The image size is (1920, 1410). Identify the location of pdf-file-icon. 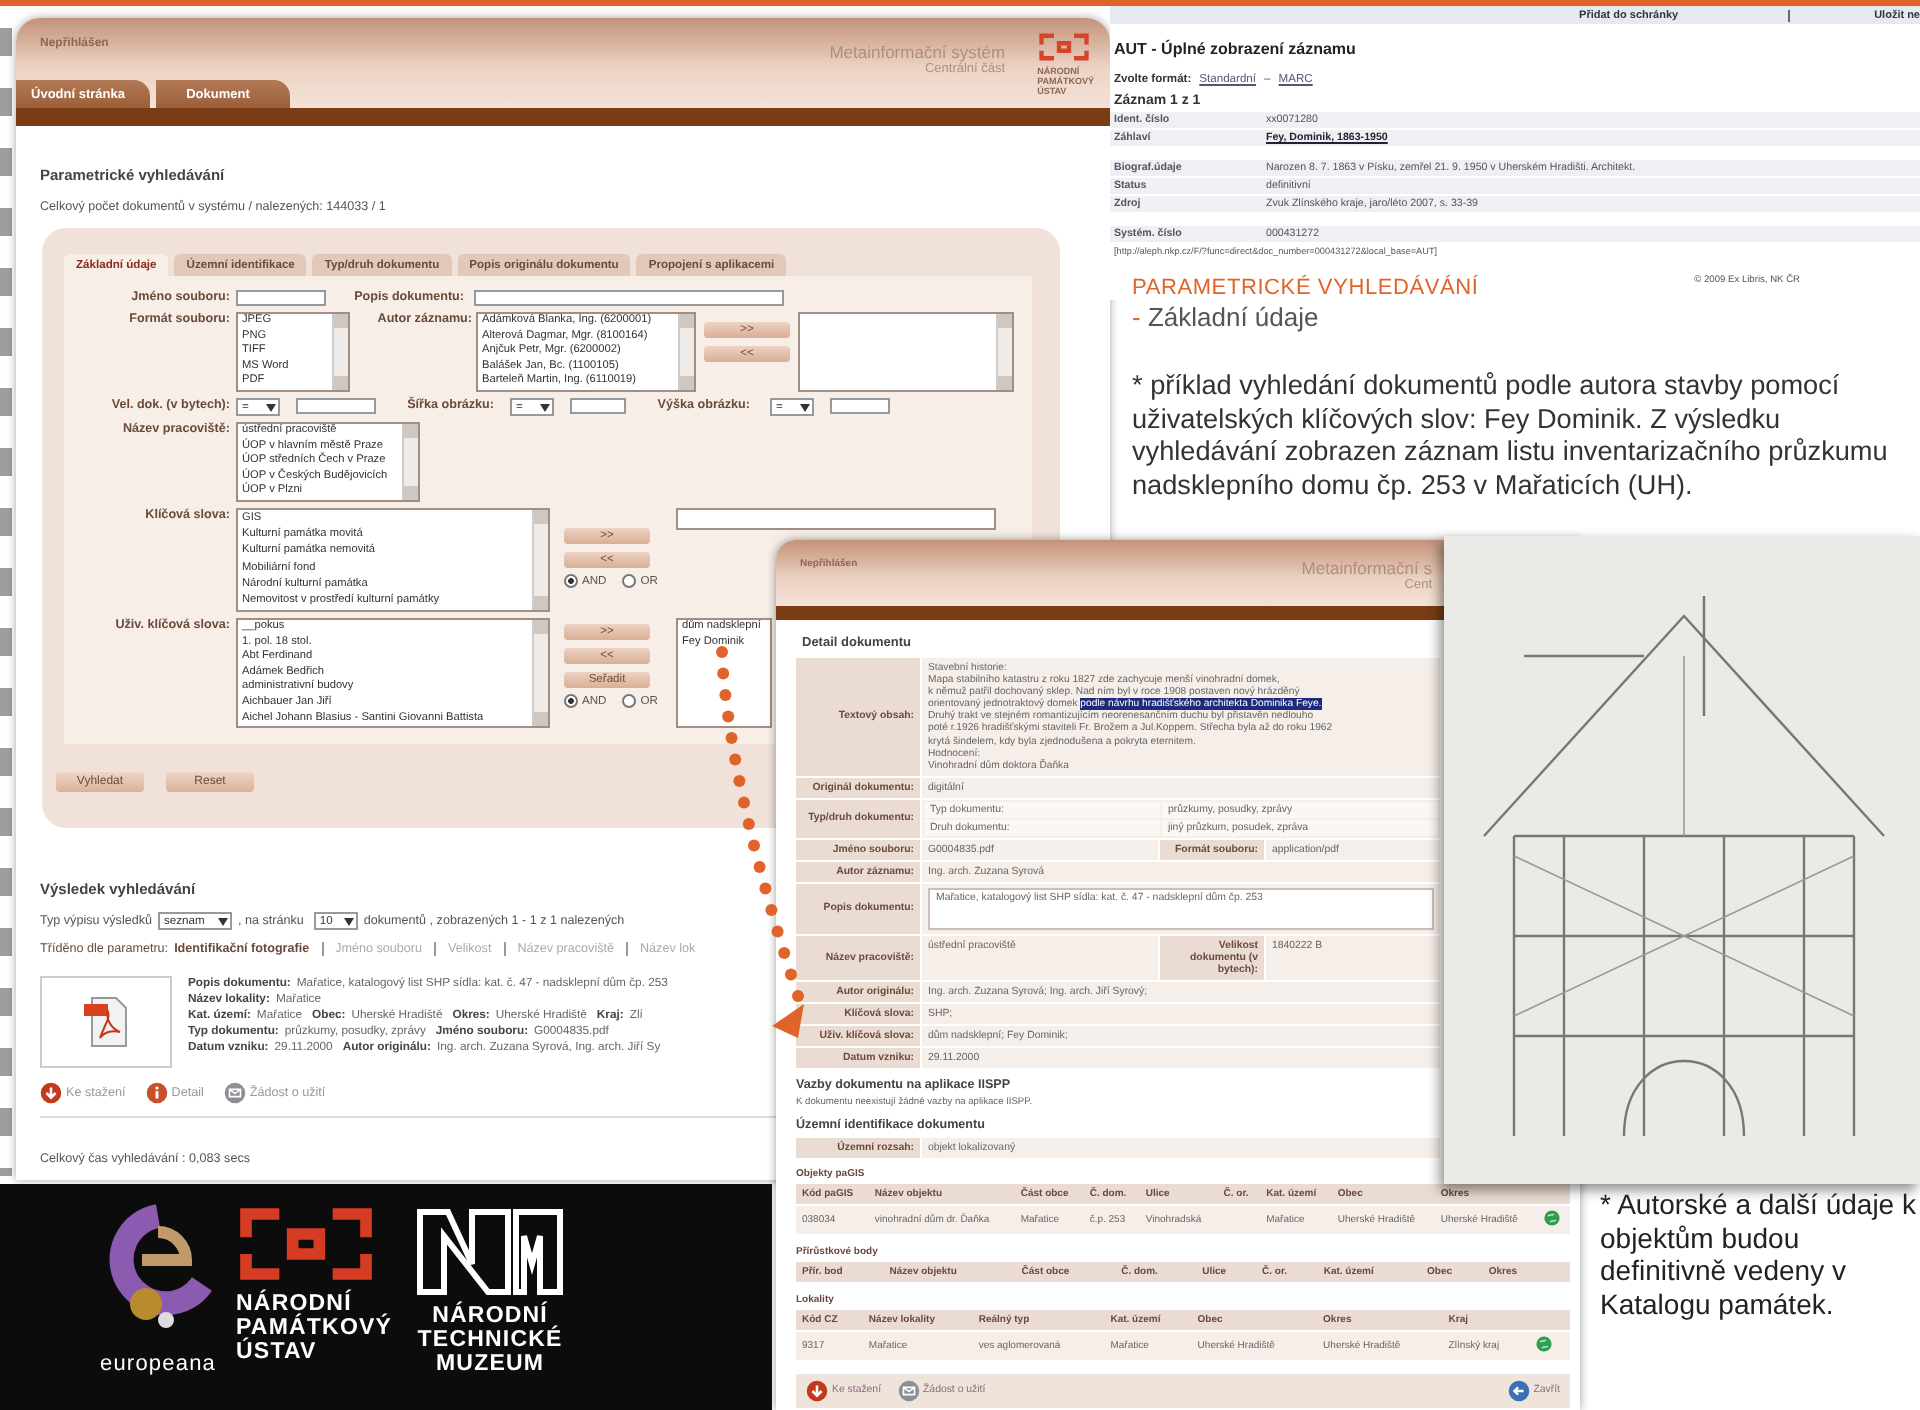
(106, 1022).